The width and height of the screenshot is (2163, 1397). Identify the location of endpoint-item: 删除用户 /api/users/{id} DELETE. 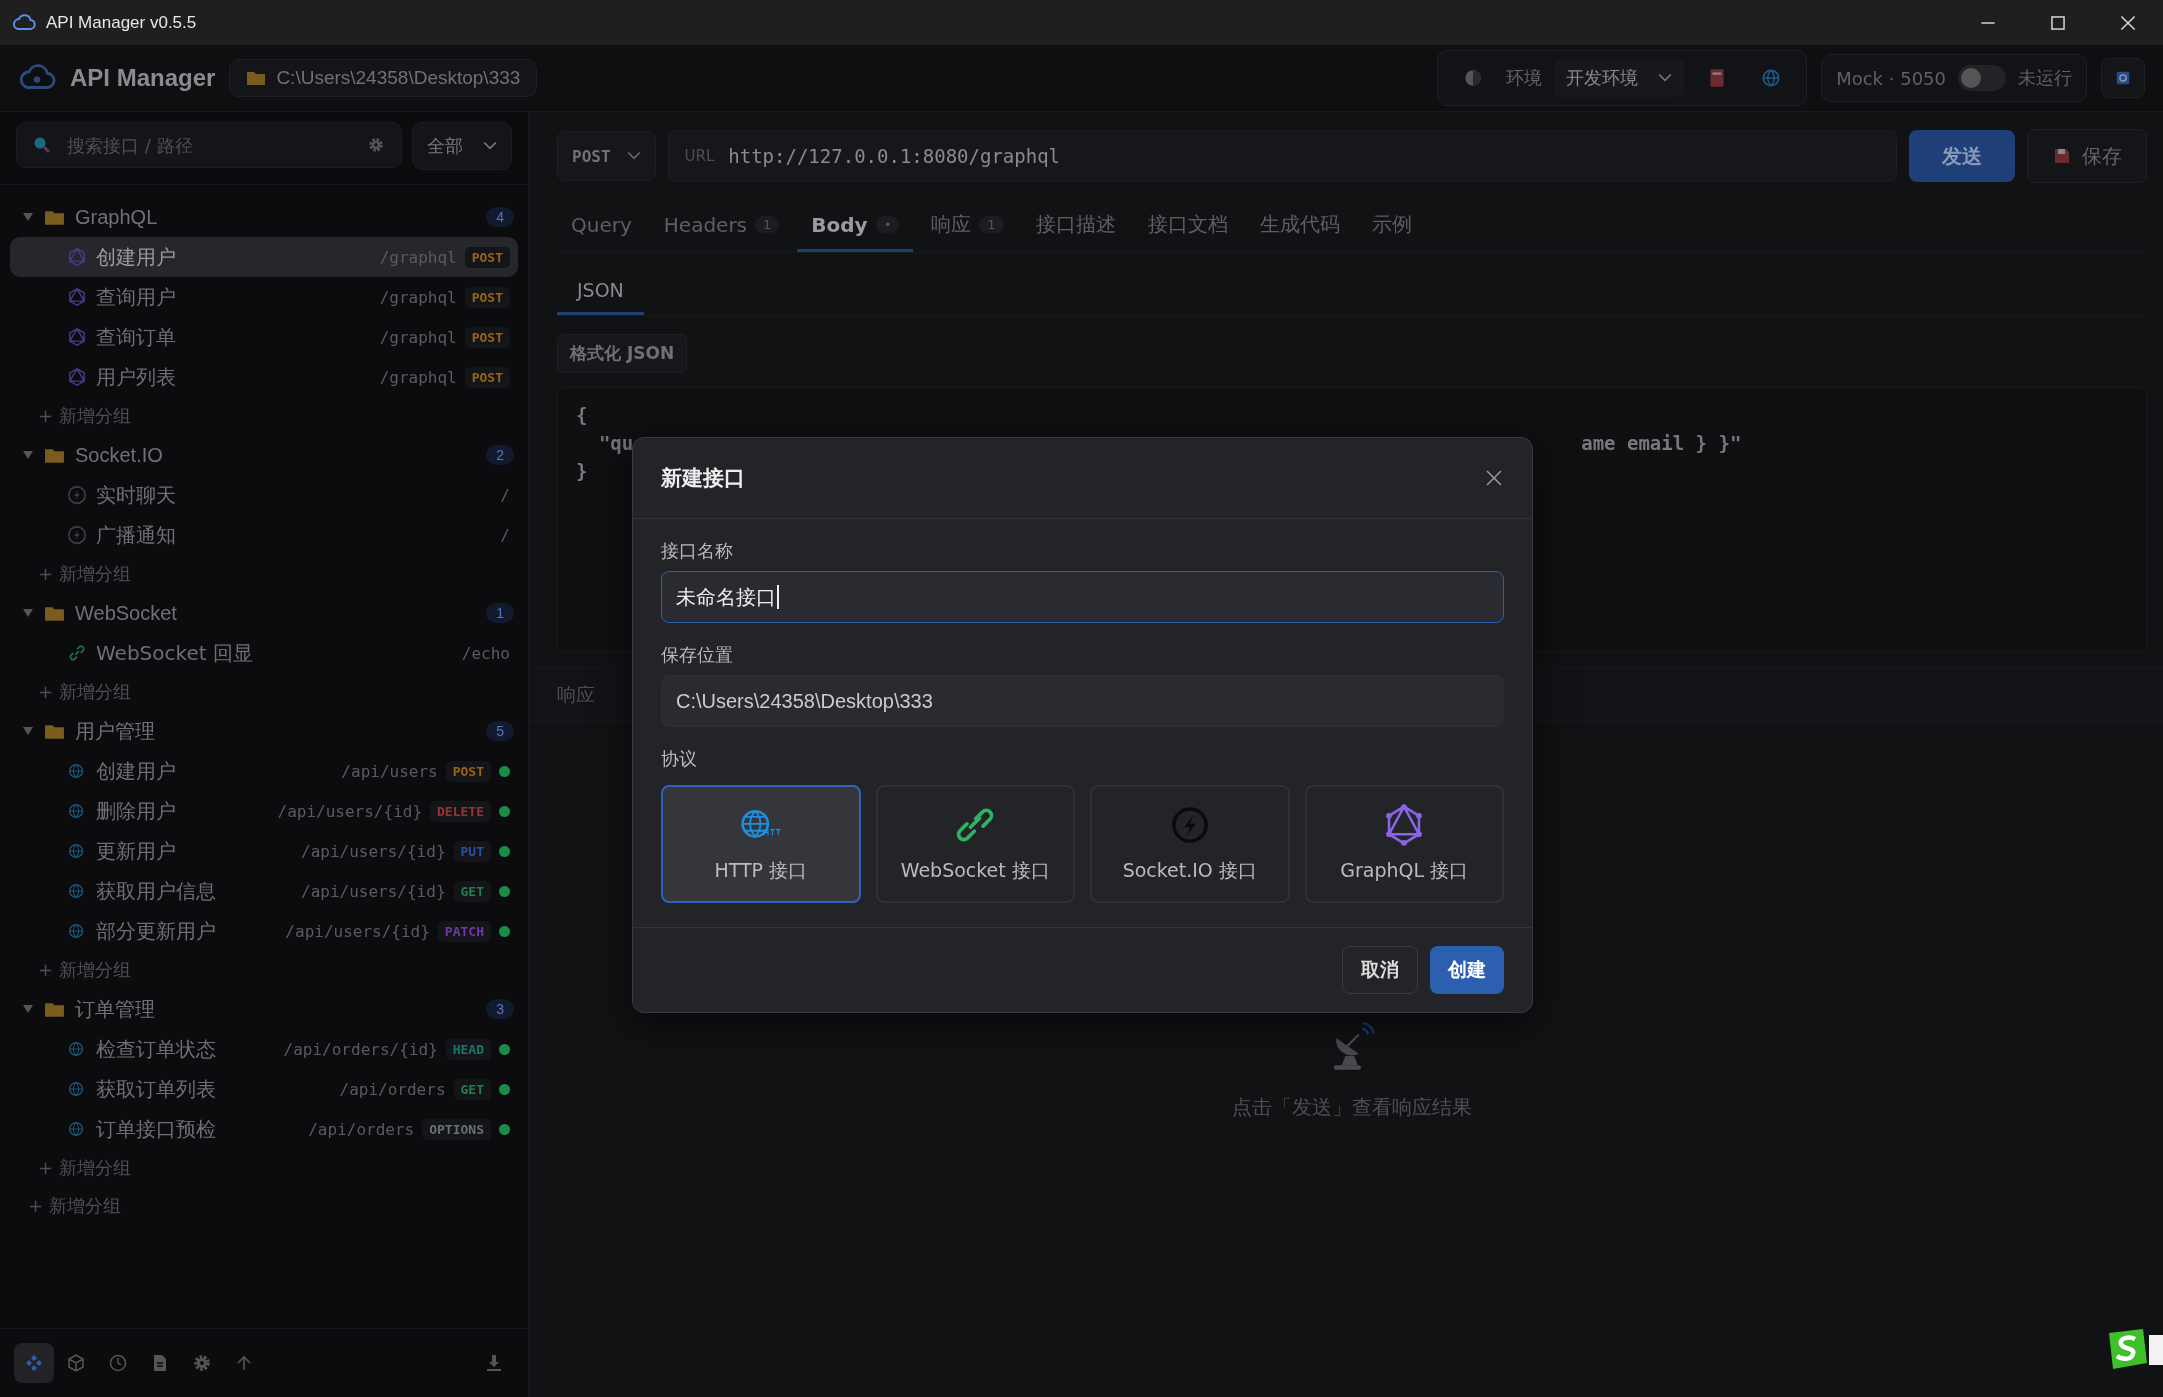
(264, 811).